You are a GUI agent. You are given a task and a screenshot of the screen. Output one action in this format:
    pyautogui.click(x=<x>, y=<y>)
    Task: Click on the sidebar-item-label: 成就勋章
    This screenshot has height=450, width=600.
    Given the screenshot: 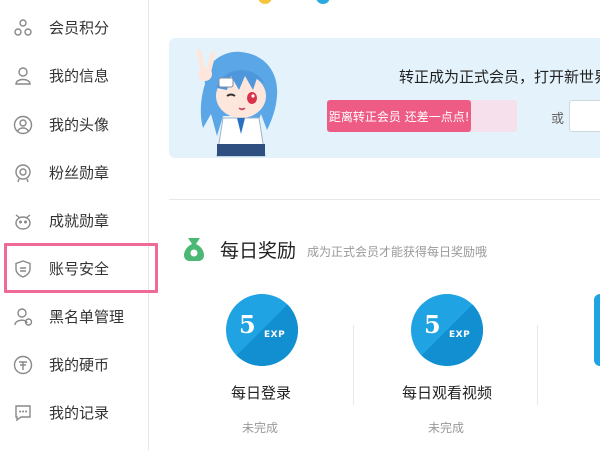 What is the action you would take?
    pyautogui.click(x=79, y=221)
    